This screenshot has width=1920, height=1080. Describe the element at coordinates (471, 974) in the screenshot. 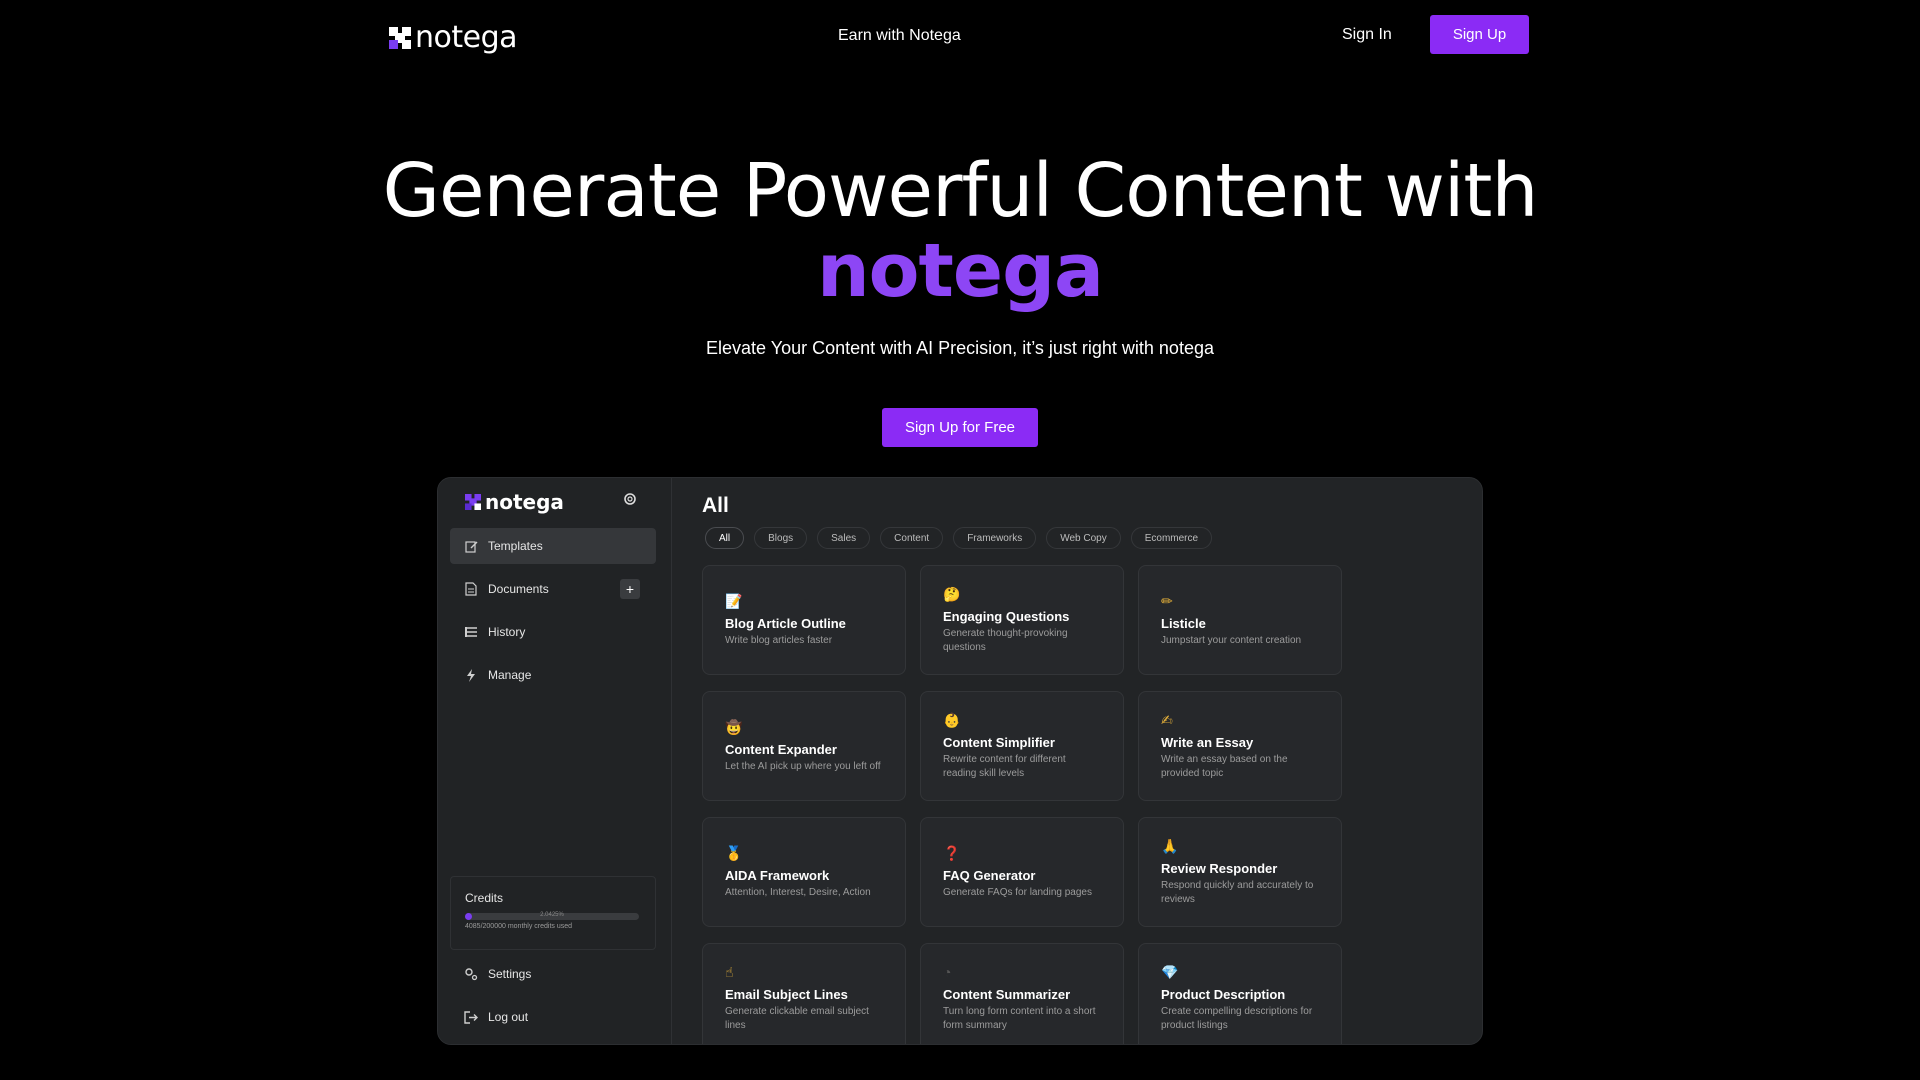

I see `settings-icon` at that location.